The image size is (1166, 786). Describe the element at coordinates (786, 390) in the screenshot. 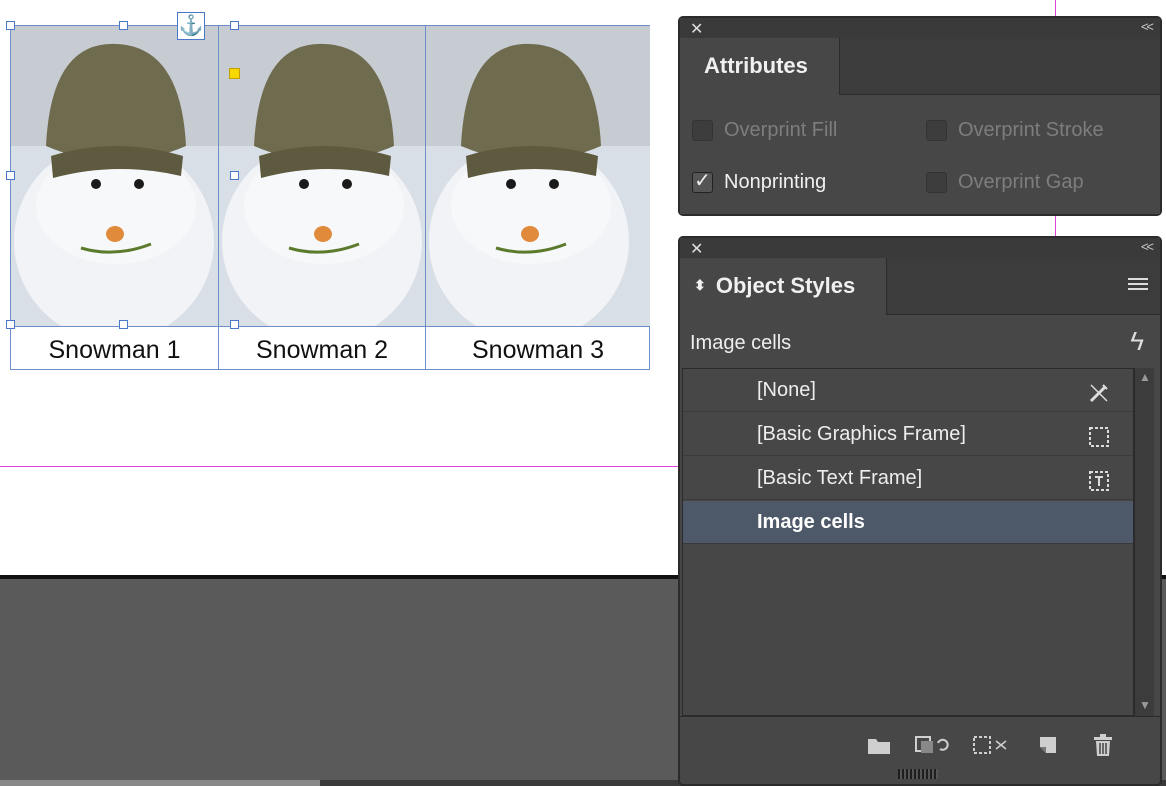

I see `style-label: [None]` at that location.